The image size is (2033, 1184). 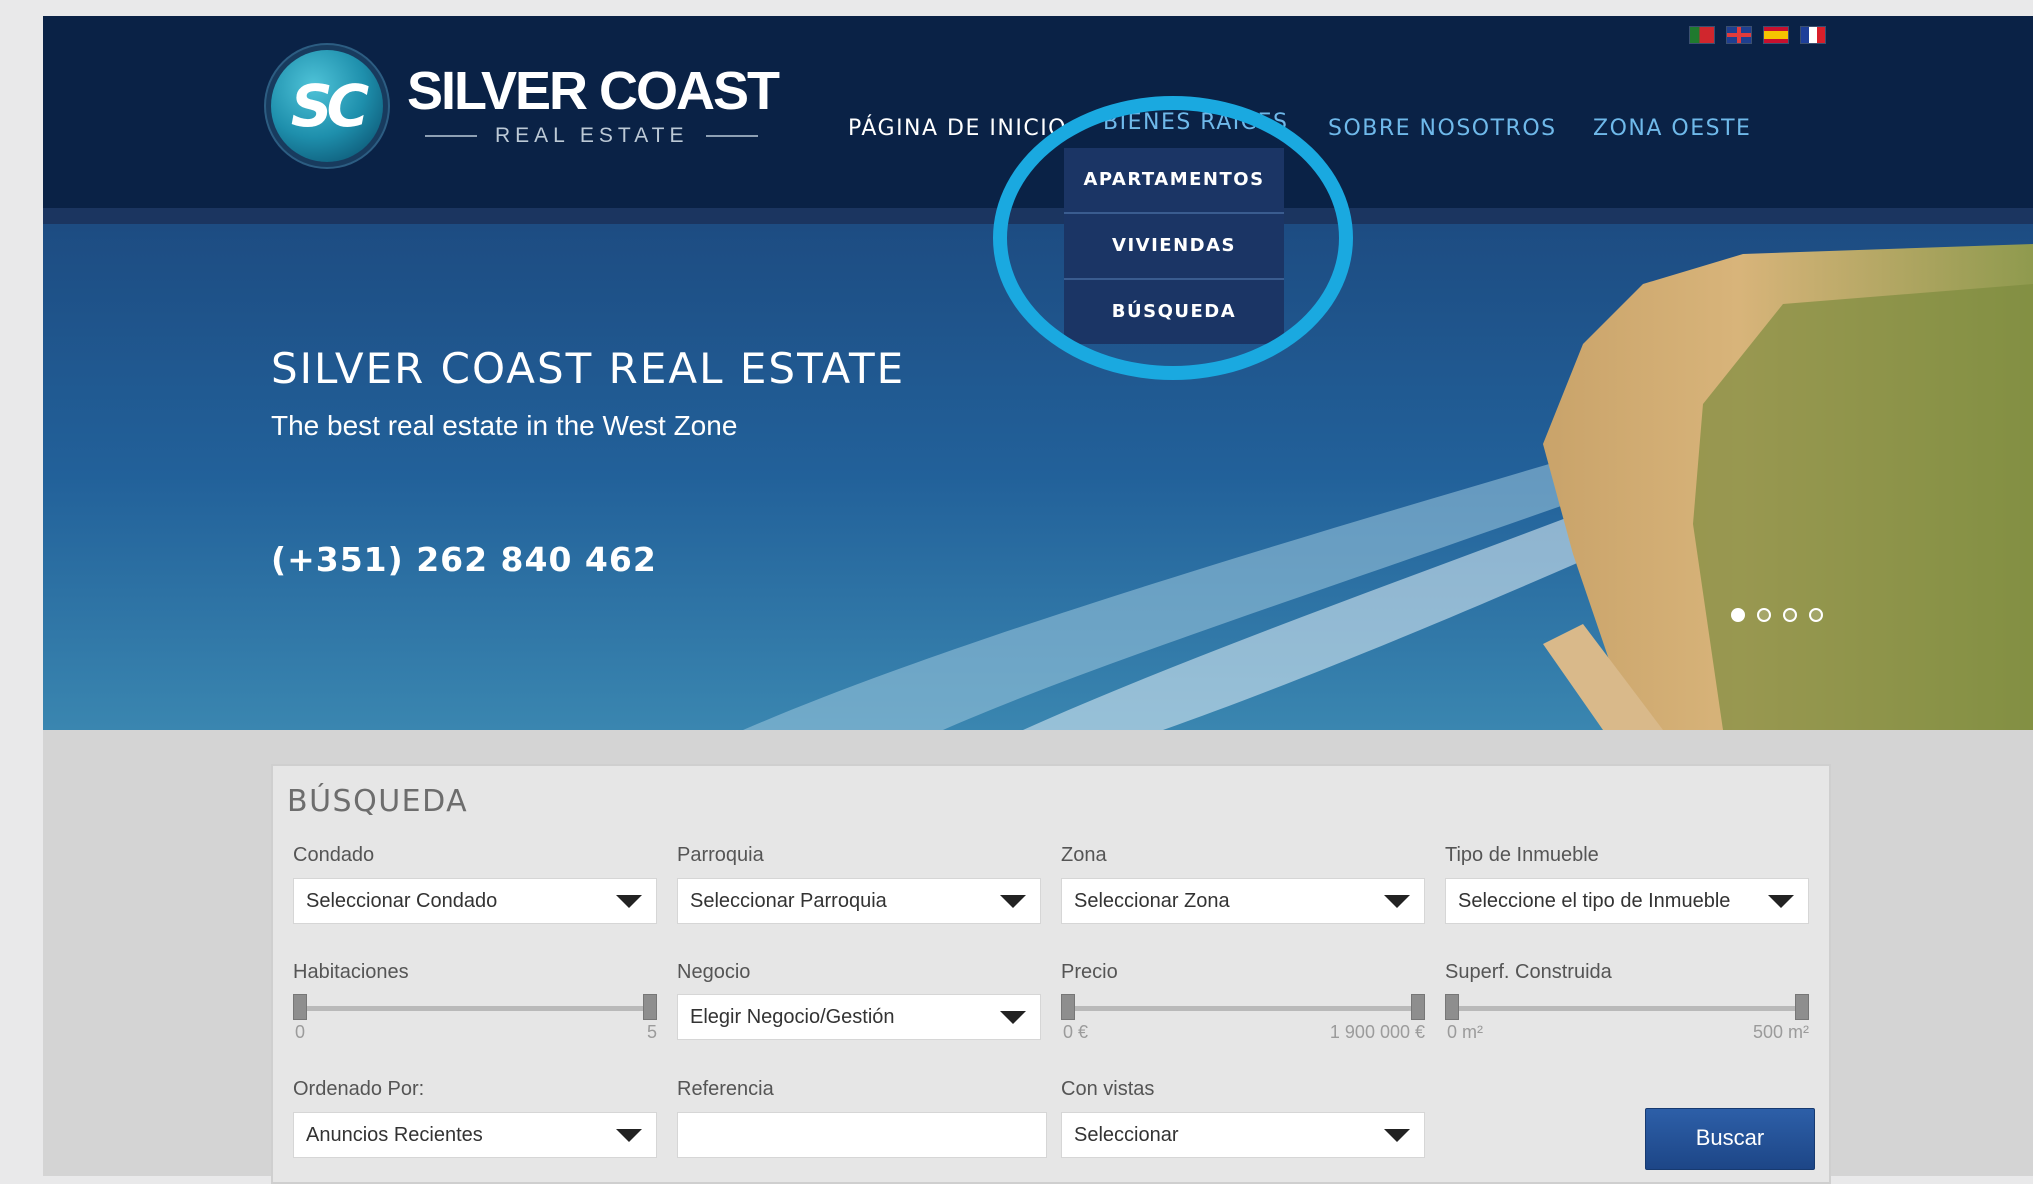 I want to click on search-submit-button: Buscar, so click(x=1730, y=1139).